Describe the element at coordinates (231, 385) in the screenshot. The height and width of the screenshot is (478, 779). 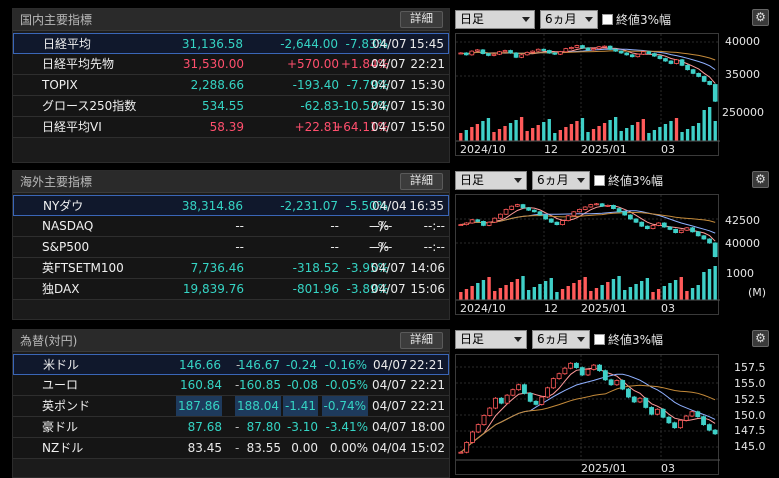
I see `fx-row: ユーロ 160.84-160.85 -0.08 -0.05% 04/07 22:21` at that location.